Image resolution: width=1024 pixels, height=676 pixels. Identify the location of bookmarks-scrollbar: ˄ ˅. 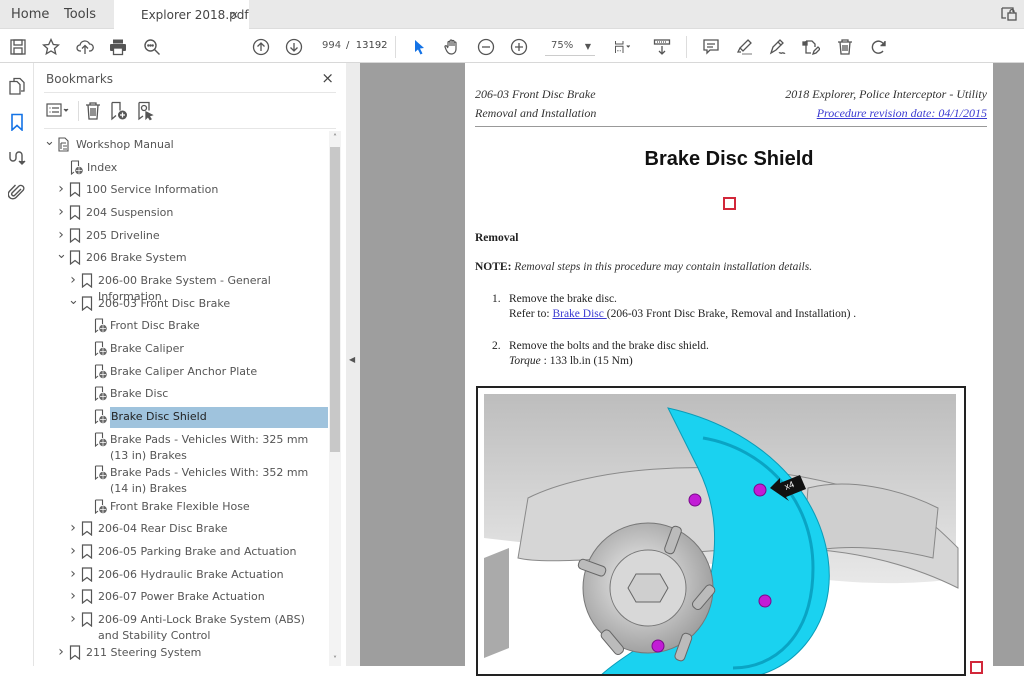
(335, 398).